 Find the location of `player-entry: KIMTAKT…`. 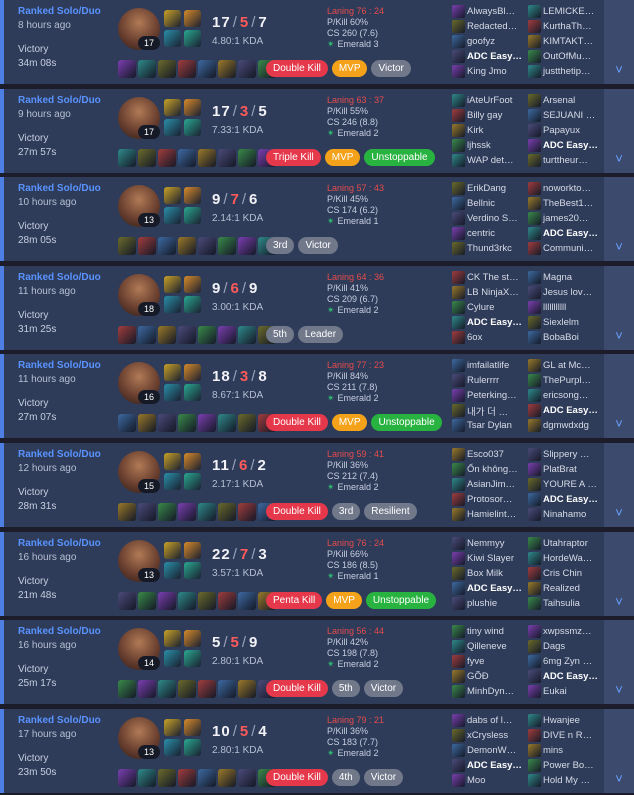

player-entry: KIMTAKT… is located at coordinates (565, 41).